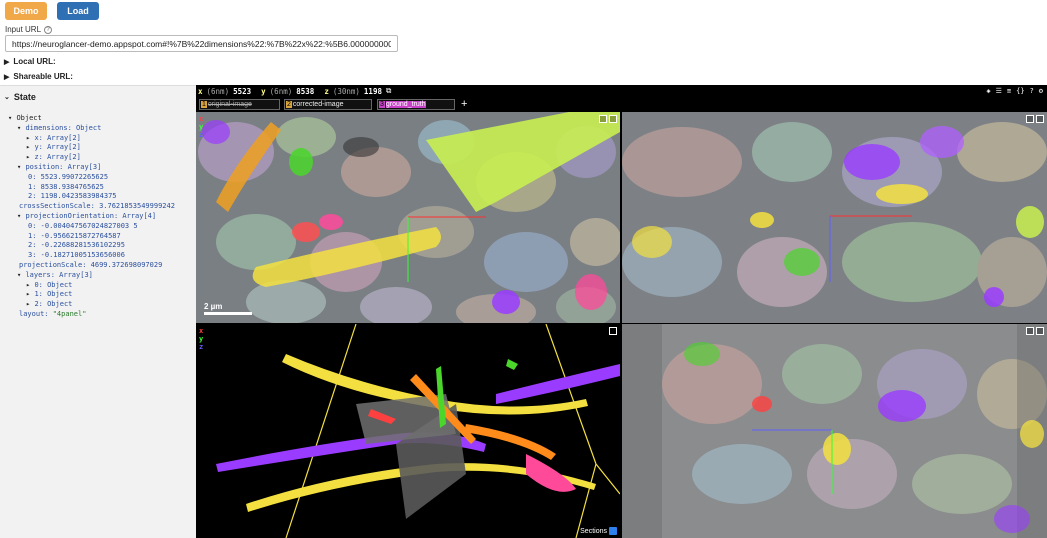 The image size is (1047, 538). Describe the element at coordinates (53, 313) in the screenshot. I see `tree-row: layout: "4panel"` at that location.